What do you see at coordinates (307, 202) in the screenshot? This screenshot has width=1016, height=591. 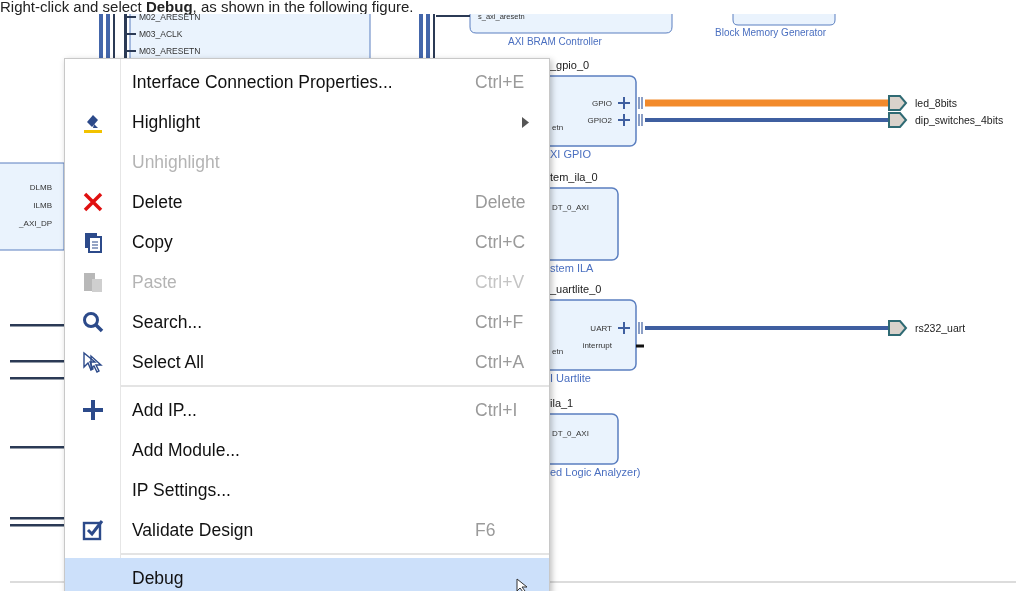 I see `menu-item: Delete Delete` at bounding box center [307, 202].